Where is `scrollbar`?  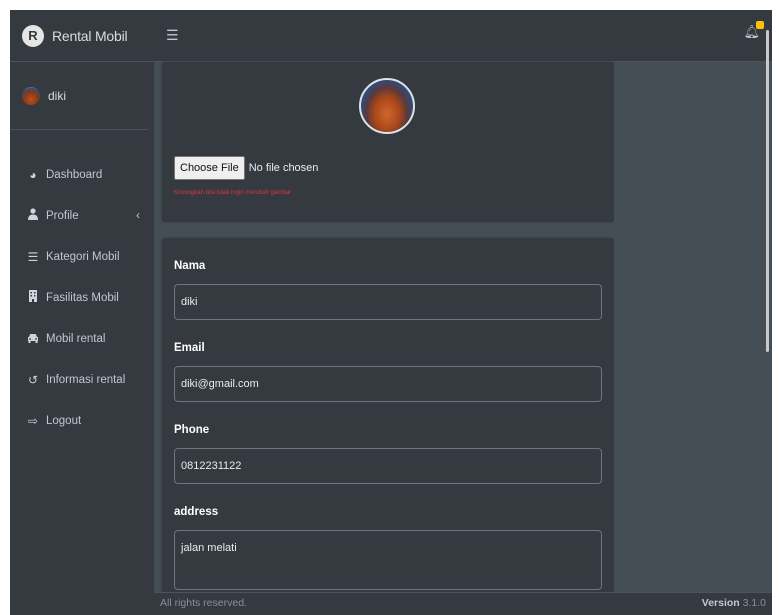 scrollbar is located at coordinates (767, 191).